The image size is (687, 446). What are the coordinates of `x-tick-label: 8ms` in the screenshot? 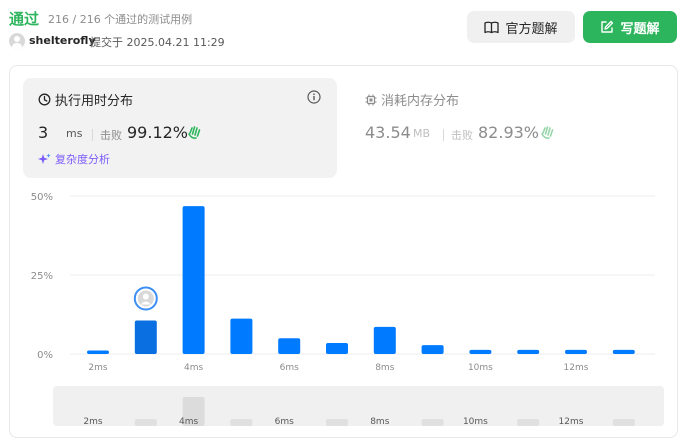 It's located at (384, 368).